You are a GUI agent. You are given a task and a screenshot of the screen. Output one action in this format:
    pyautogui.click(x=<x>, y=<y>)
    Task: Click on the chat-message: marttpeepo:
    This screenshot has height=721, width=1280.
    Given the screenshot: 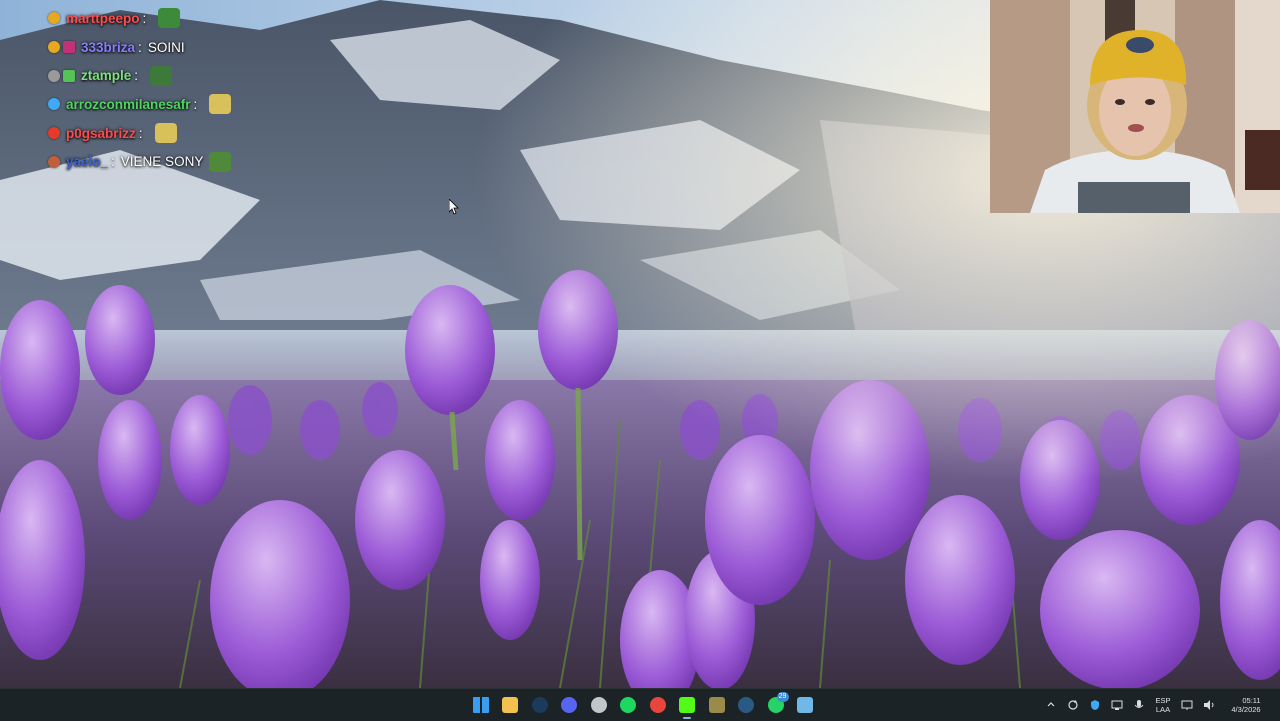 What is the action you would take?
    pyautogui.click(x=213, y=18)
    